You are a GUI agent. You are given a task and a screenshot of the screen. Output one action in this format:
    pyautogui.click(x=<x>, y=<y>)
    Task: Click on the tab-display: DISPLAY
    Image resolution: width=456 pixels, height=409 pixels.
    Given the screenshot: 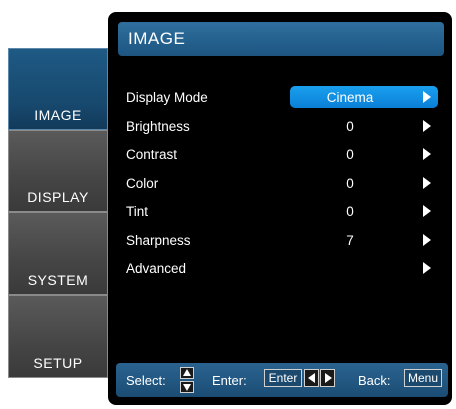 What is the action you would take?
    pyautogui.click(x=58, y=171)
    